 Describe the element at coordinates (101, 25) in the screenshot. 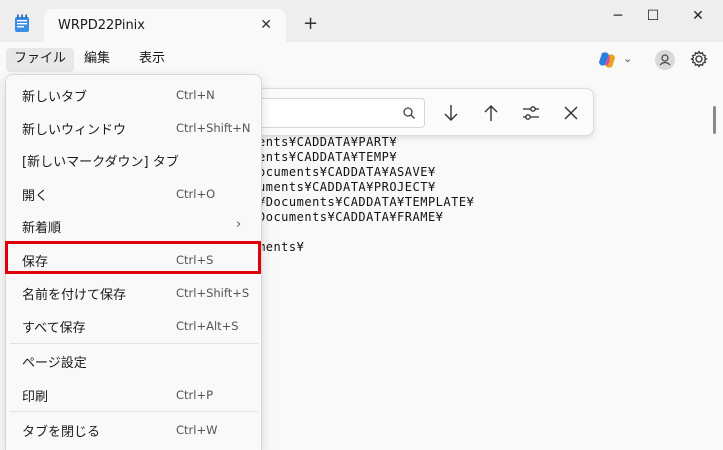

I see `tab-title: WRPD22Pinix` at that location.